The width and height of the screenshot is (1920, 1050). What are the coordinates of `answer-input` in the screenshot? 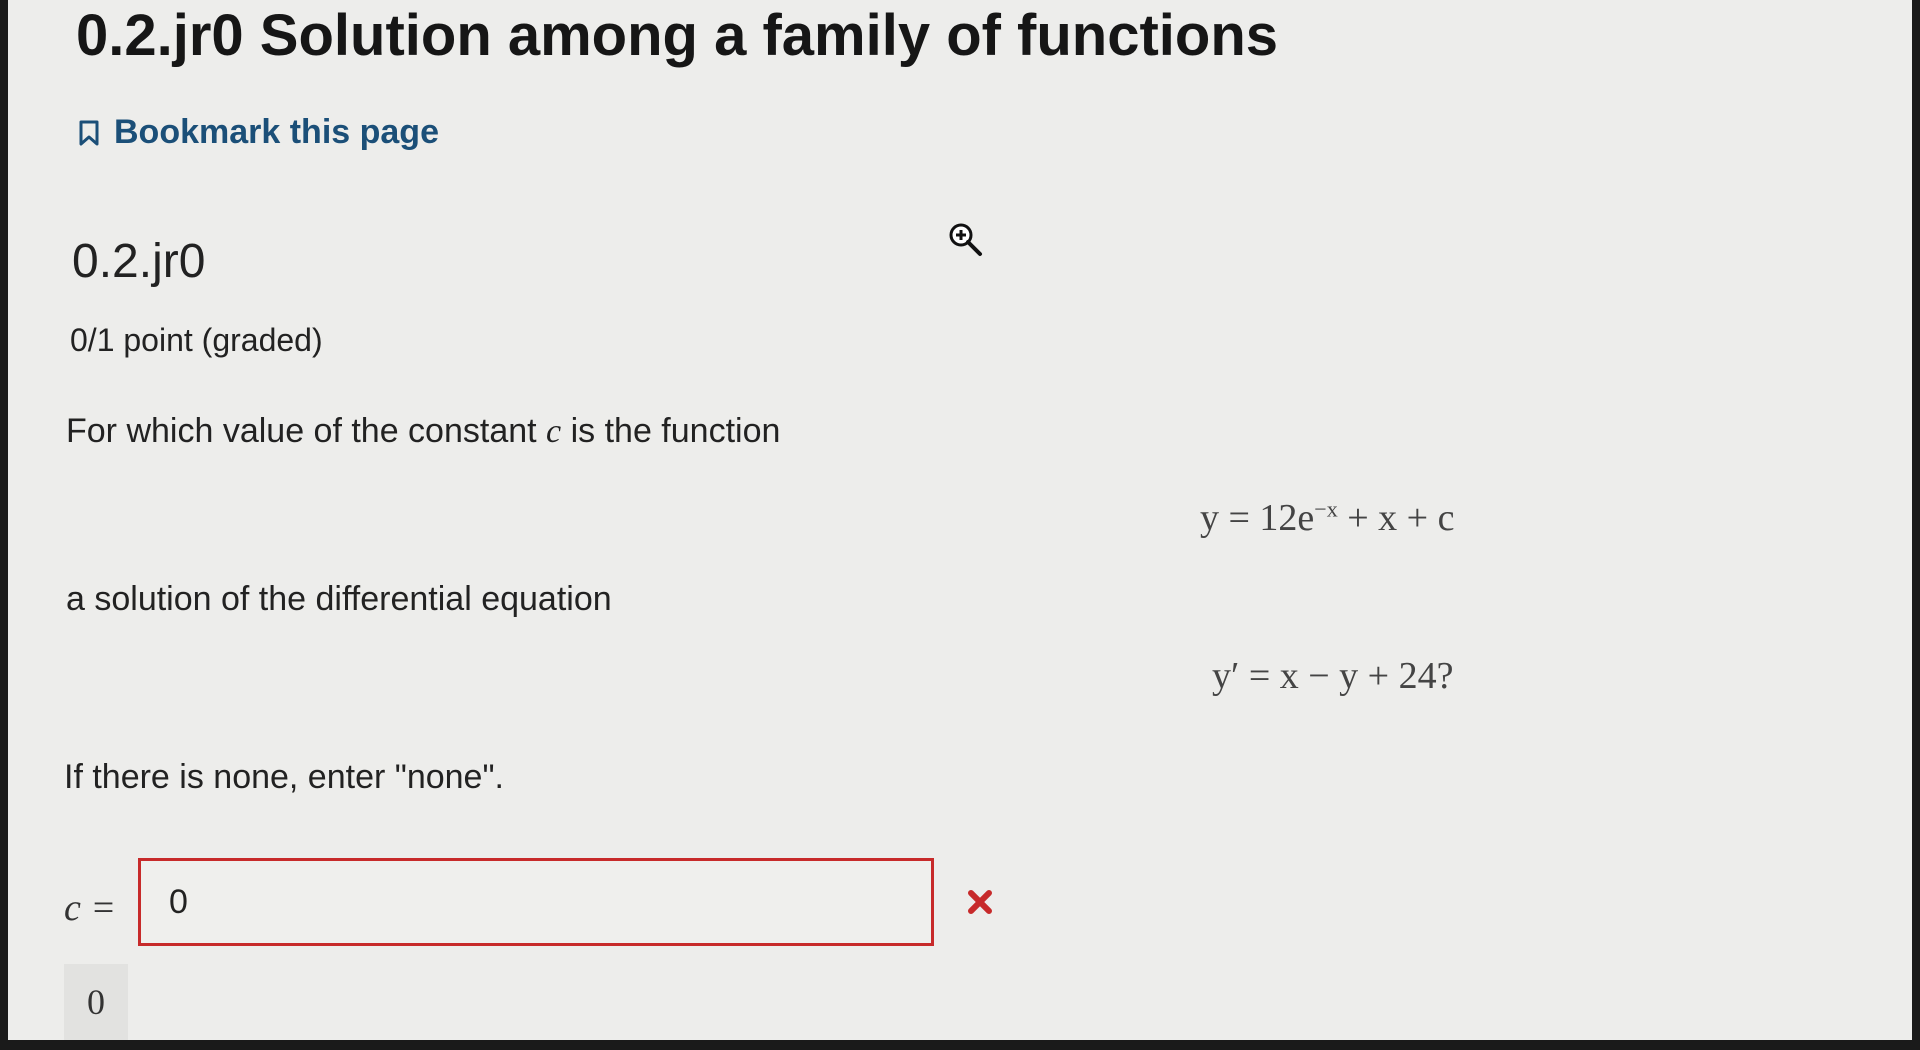 It's located at (536, 902).